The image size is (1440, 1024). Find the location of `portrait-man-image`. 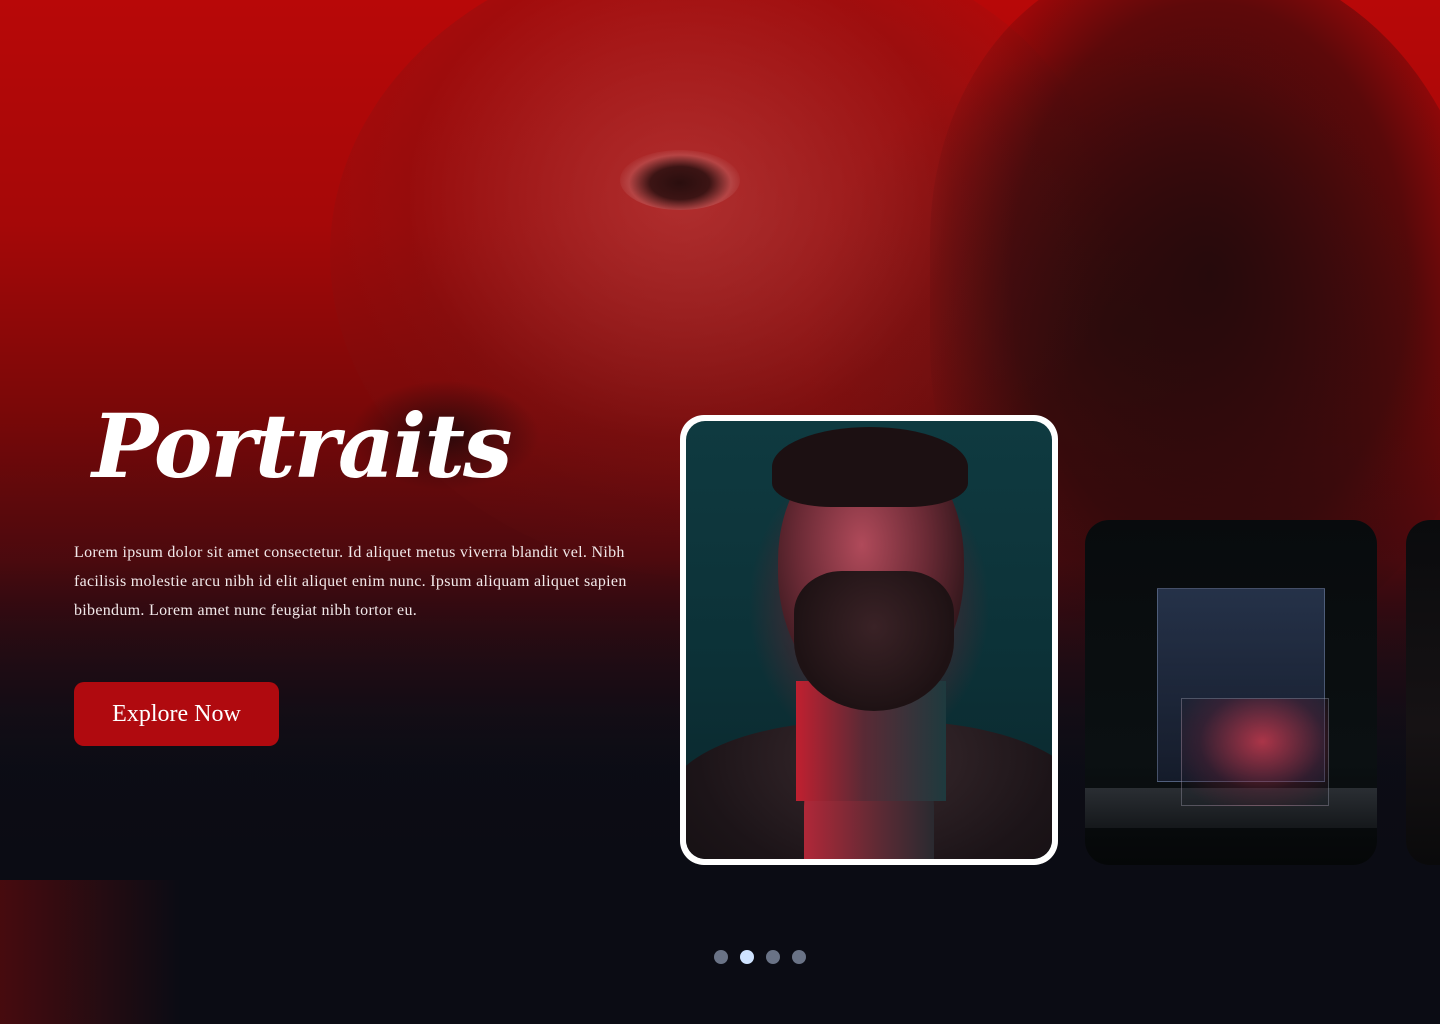

portrait-man-image is located at coordinates (869, 640).